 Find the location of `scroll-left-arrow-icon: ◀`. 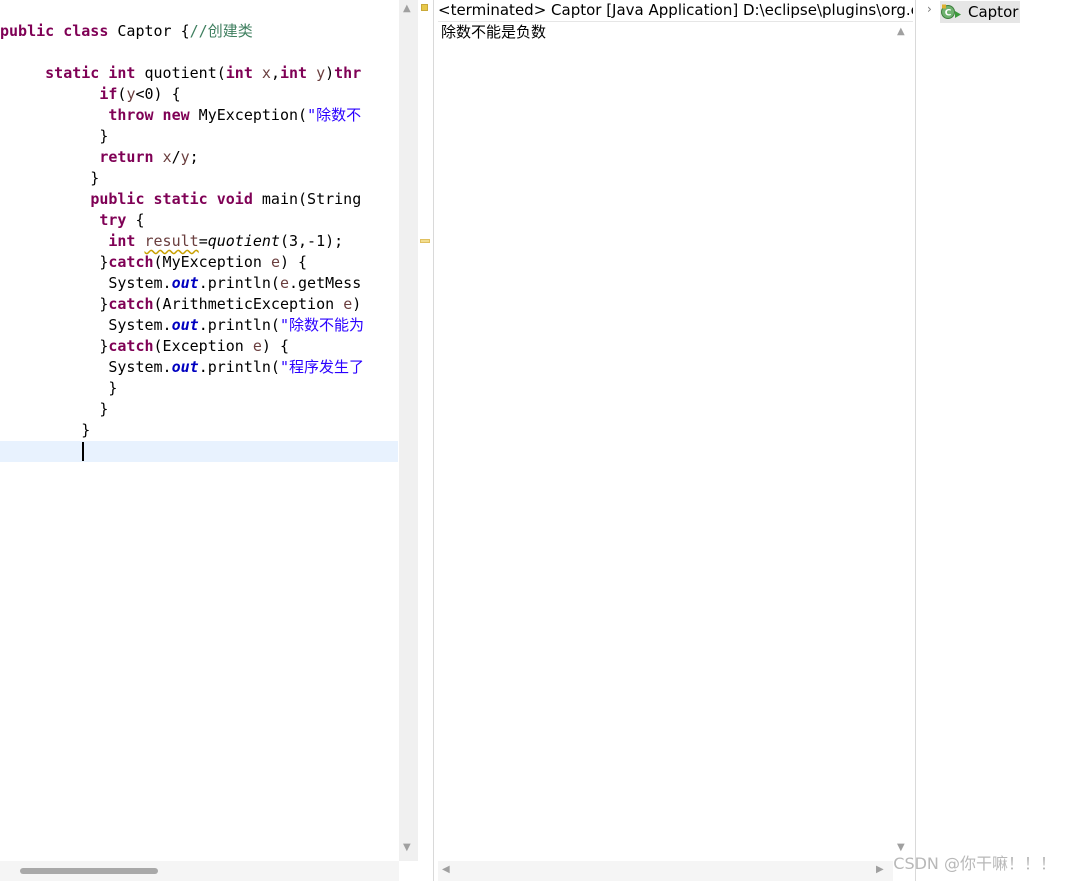

scroll-left-arrow-icon: ◀ is located at coordinates (446, 869).